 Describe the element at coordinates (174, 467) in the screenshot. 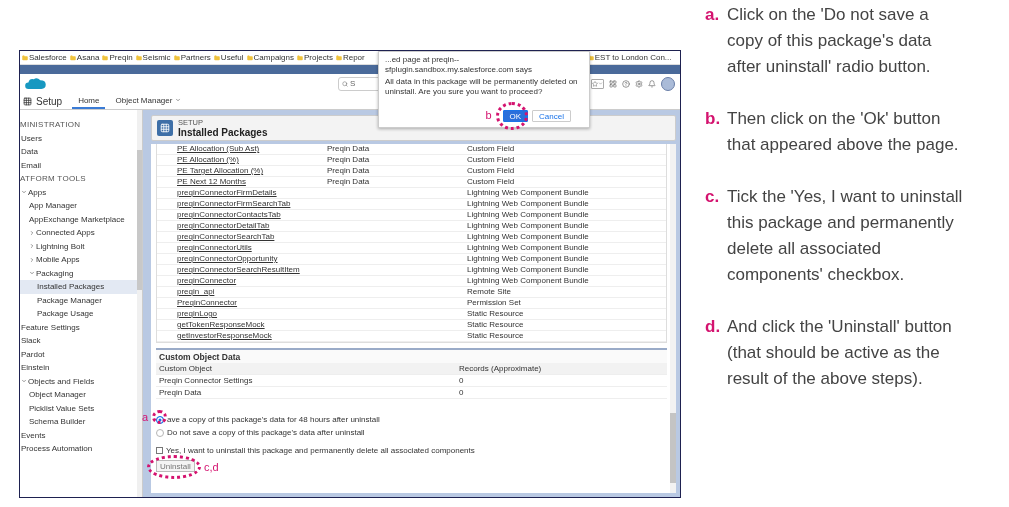

I see `dotted-circle-marker` at that location.